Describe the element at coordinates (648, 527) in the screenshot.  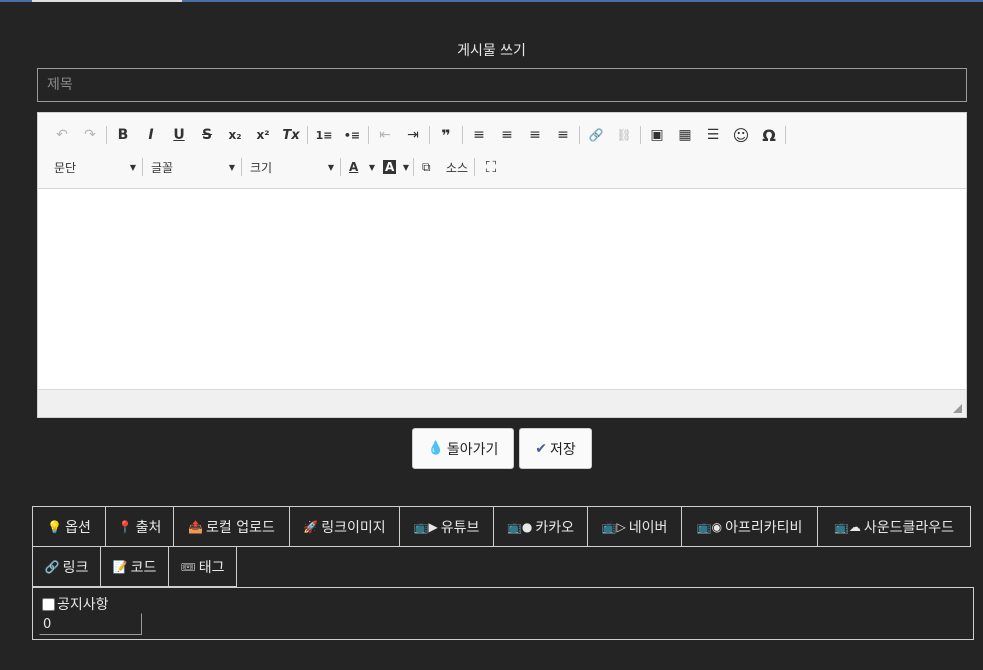
I see `tab-label: 네이버` at that location.